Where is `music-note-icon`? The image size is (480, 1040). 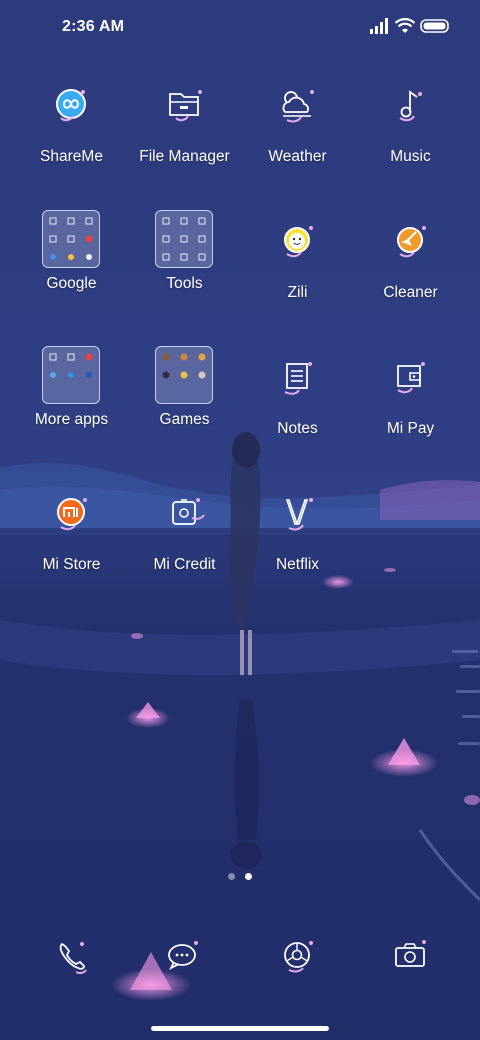
music-note-icon is located at coordinates (410, 106).